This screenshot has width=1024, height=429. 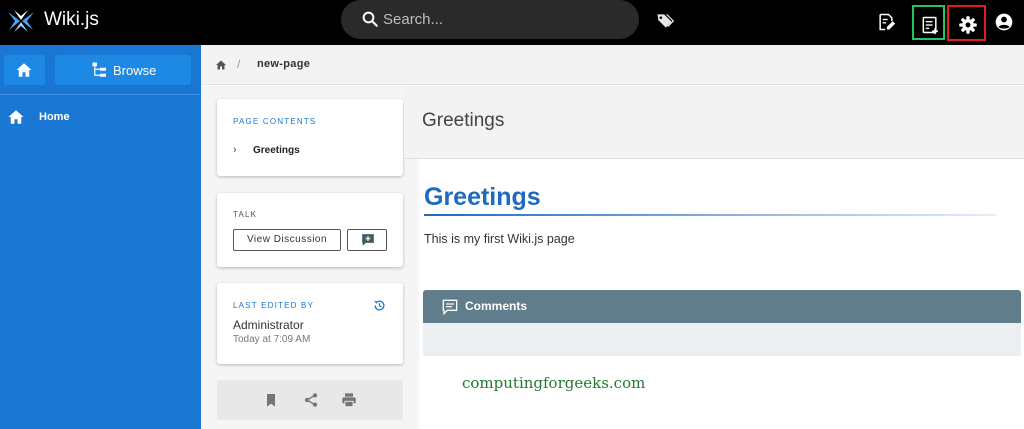 What do you see at coordinates (135, 70) in the screenshot?
I see `browse-label: Browse` at bounding box center [135, 70].